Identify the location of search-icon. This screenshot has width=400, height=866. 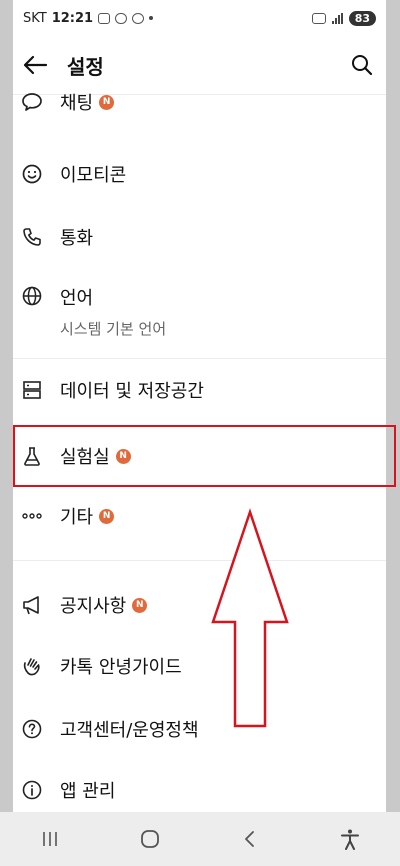
(362, 65).